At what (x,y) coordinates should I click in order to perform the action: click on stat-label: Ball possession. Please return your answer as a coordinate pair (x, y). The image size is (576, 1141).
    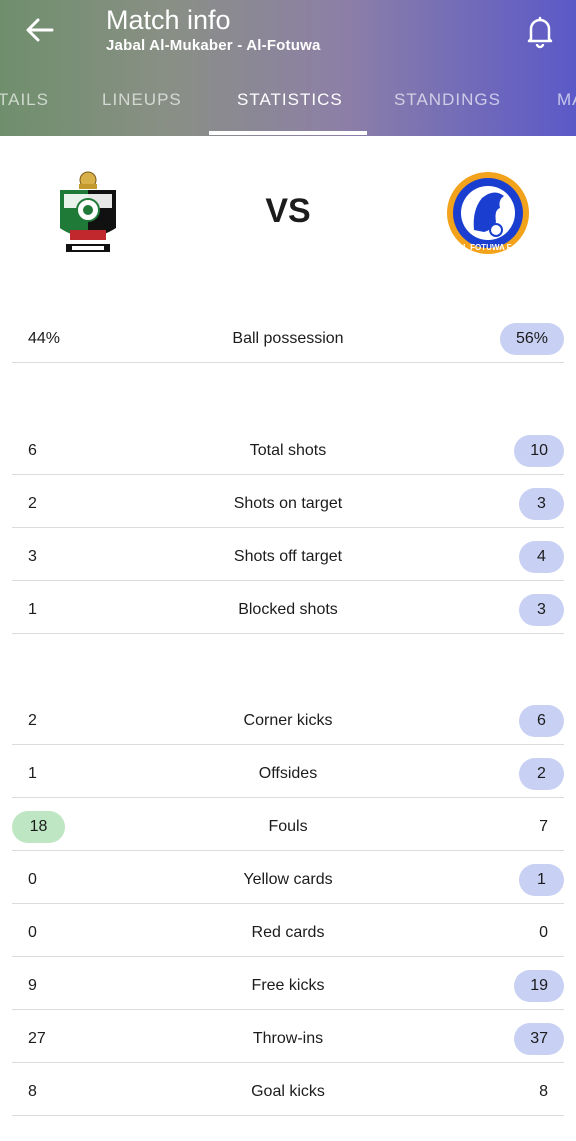
    Looking at the image, I should click on (288, 338).